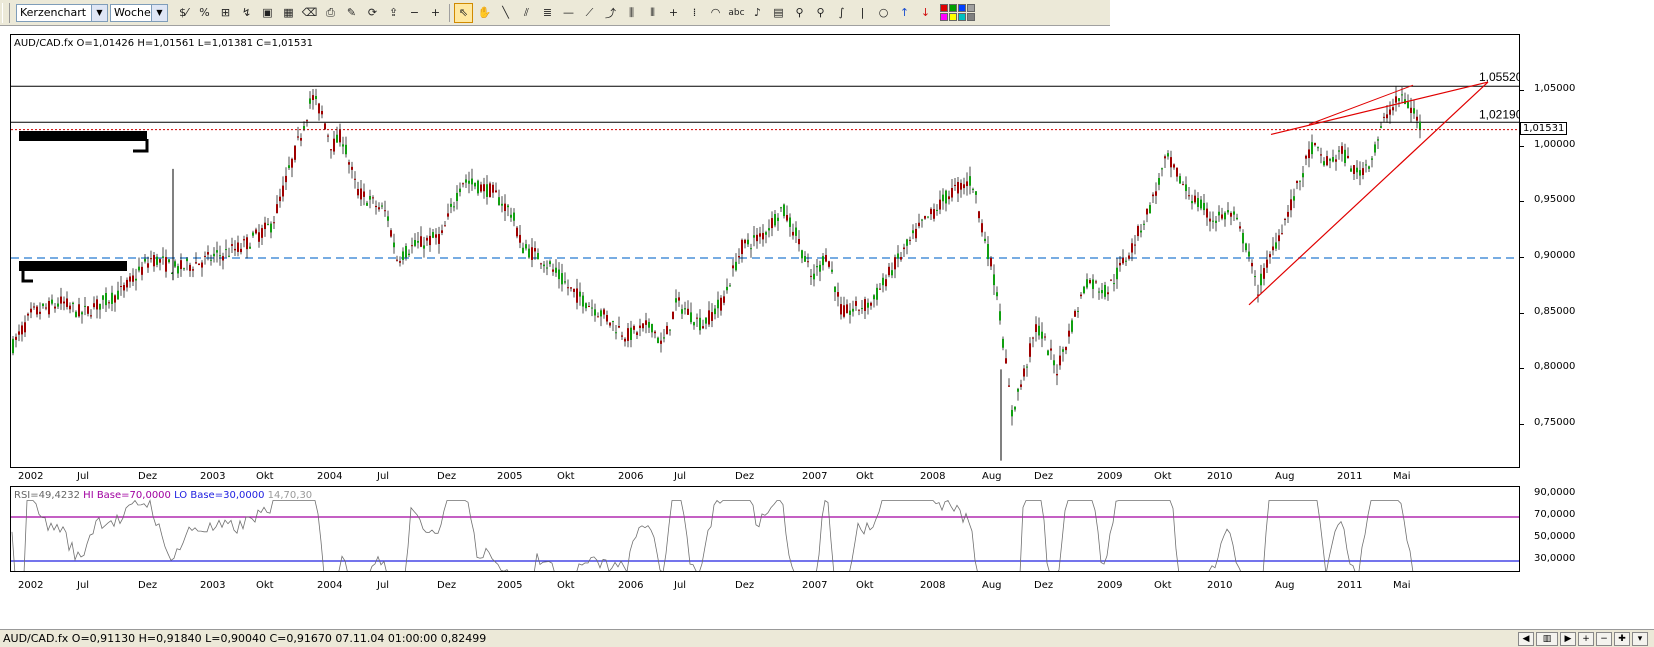 This screenshot has height=647, width=1654. Describe the element at coordinates (6, 12) in the screenshot. I see `toolbar-grip` at that location.